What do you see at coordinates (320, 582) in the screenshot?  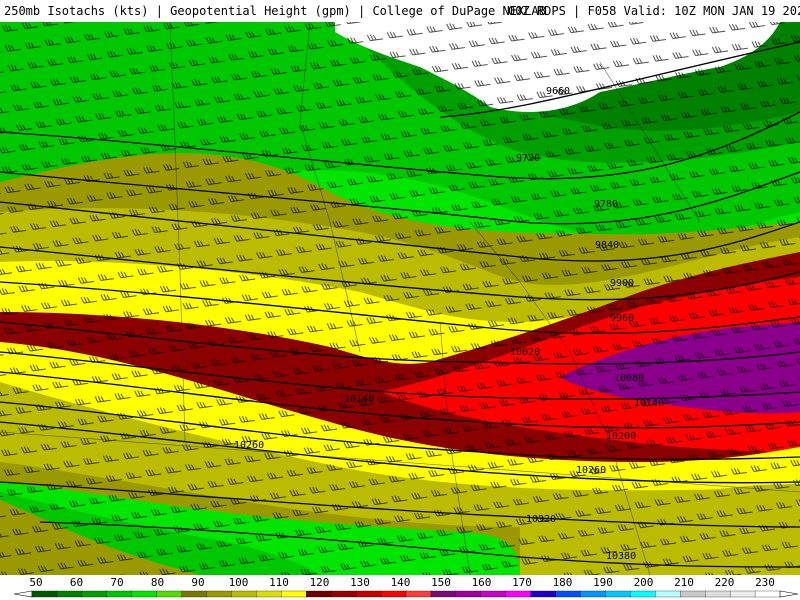 I see `colorbar-label: 120` at bounding box center [320, 582].